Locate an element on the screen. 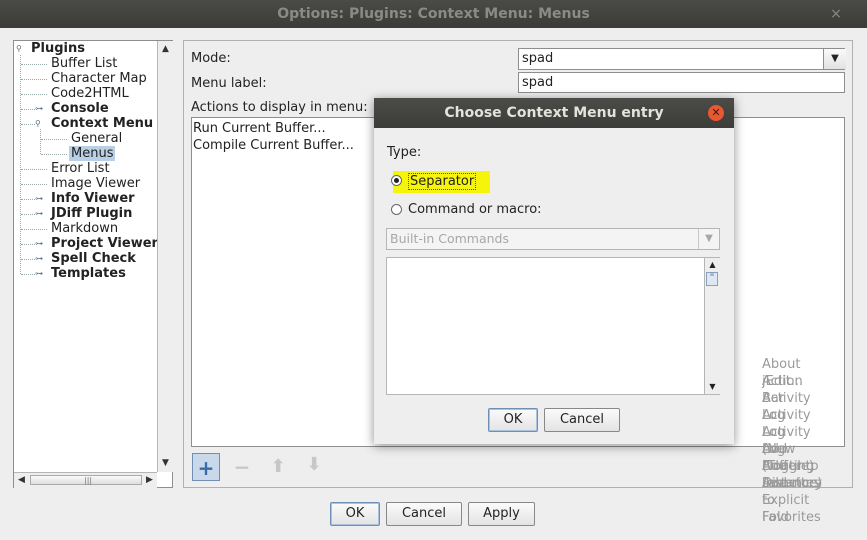  window-title: Options: Plugins: Context Menu: Menus is located at coordinates (433, 14).